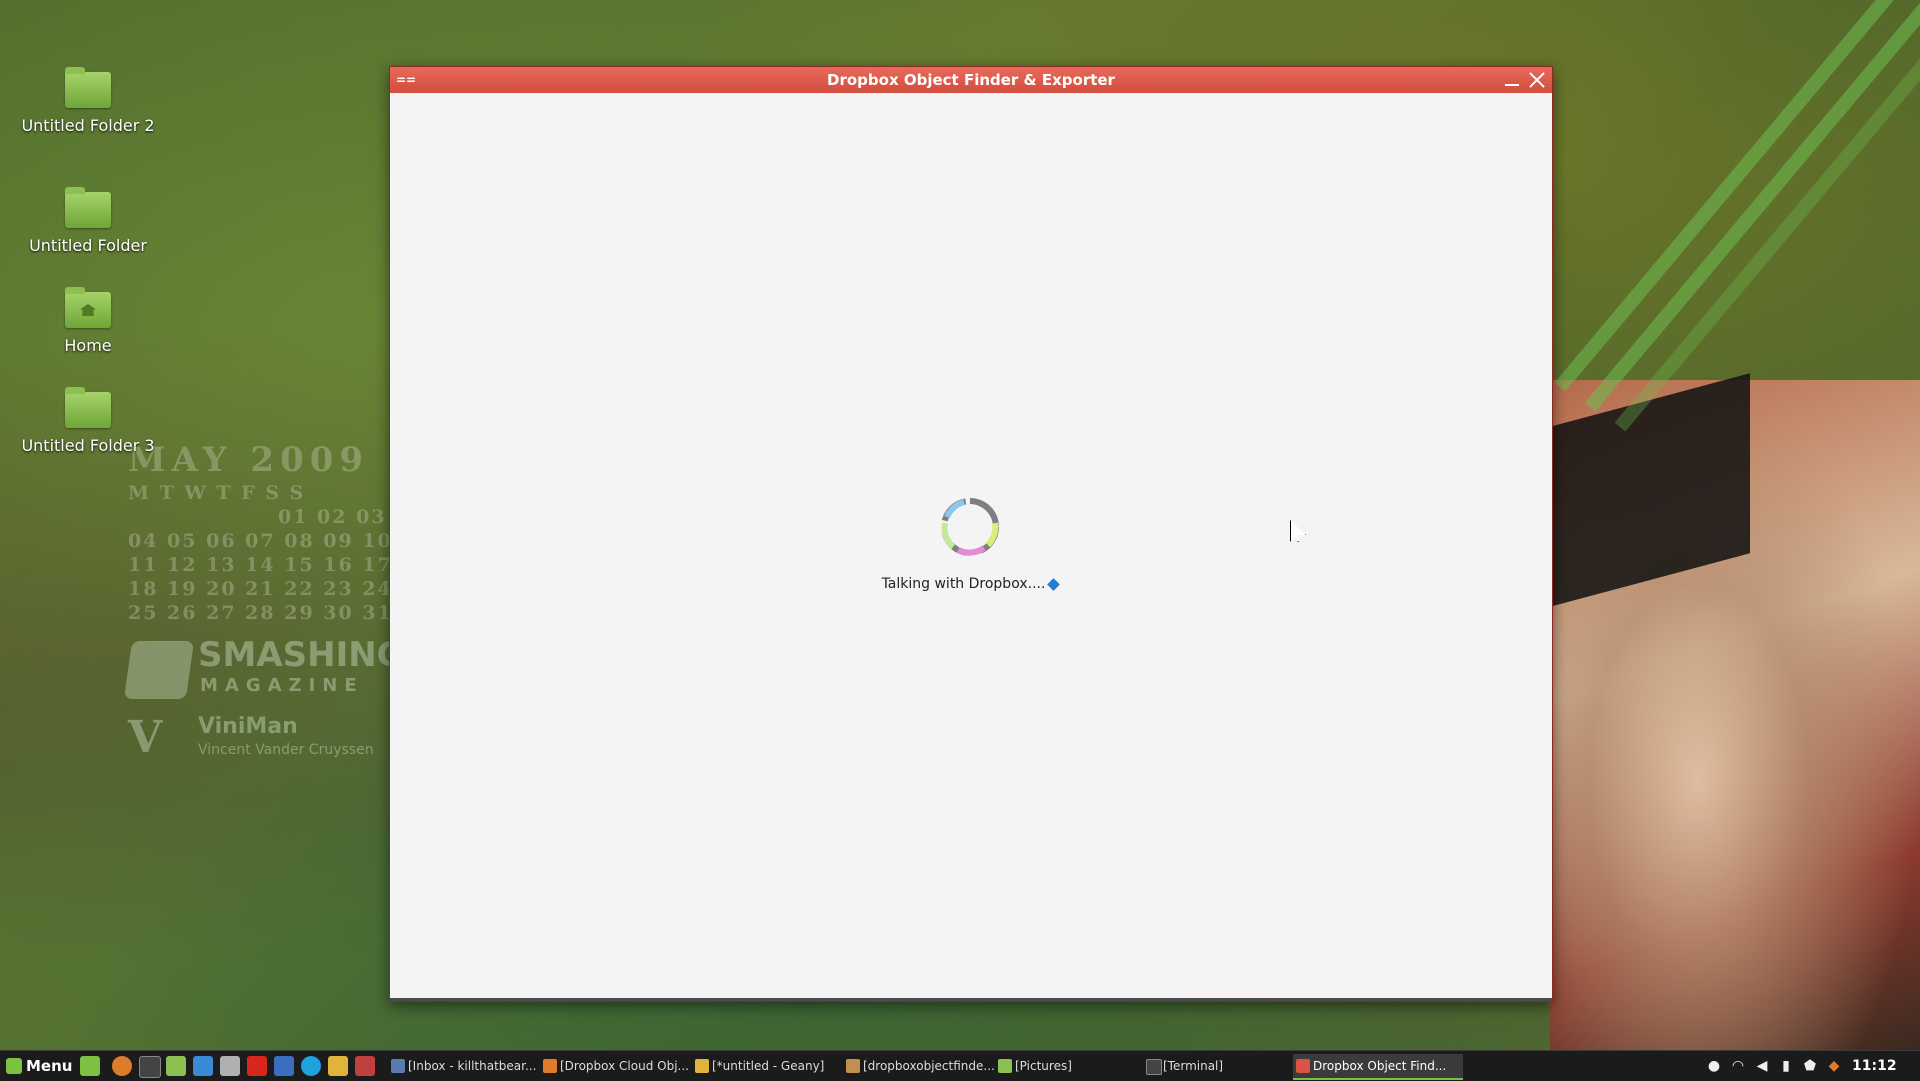 Image resolution: width=1920 pixels, height=1081 pixels. What do you see at coordinates (1762, 1066) in the screenshot?
I see `volume-icon: ◀` at bounding box center [1762, 1066].